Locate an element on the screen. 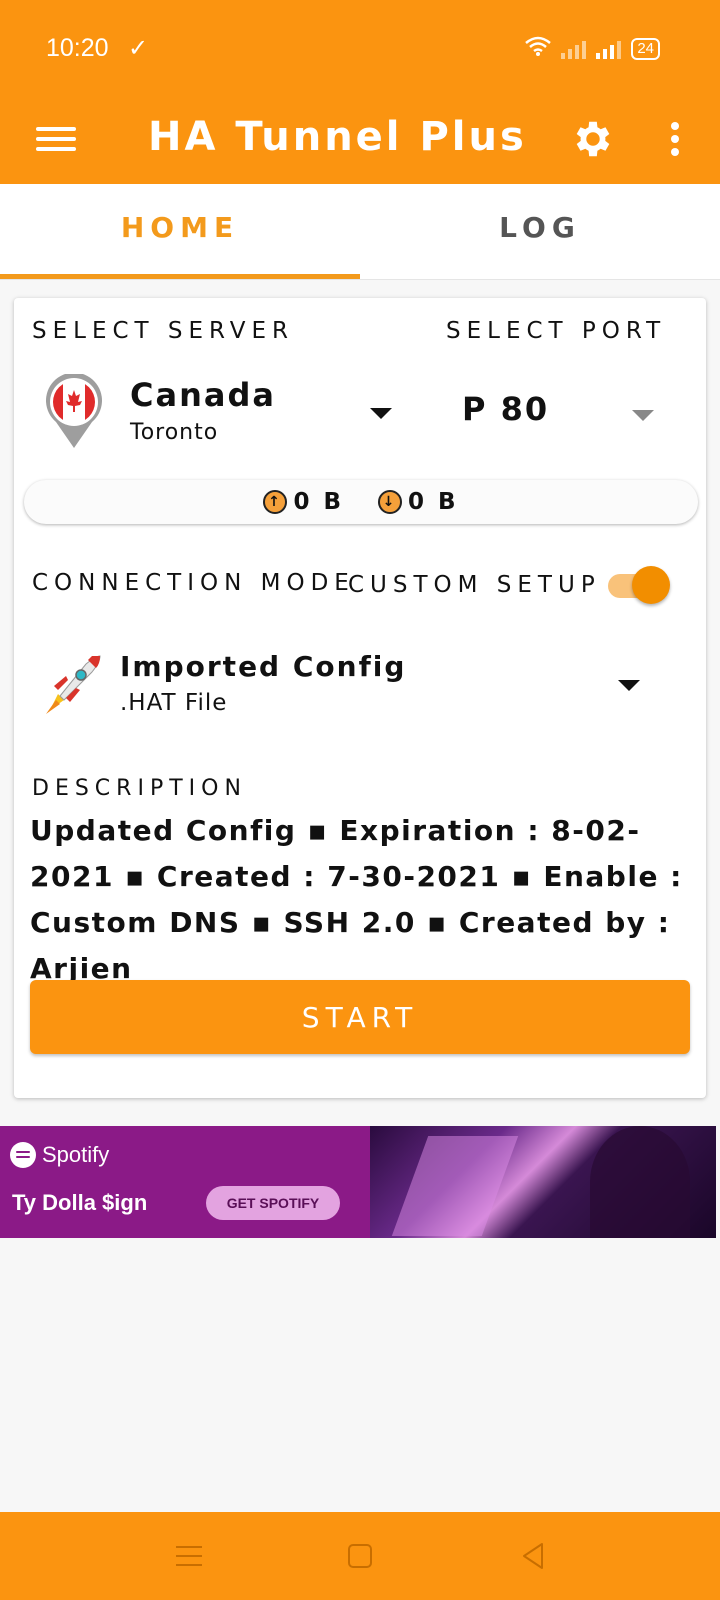  rocket-icon is located at coordinates (71, 685).